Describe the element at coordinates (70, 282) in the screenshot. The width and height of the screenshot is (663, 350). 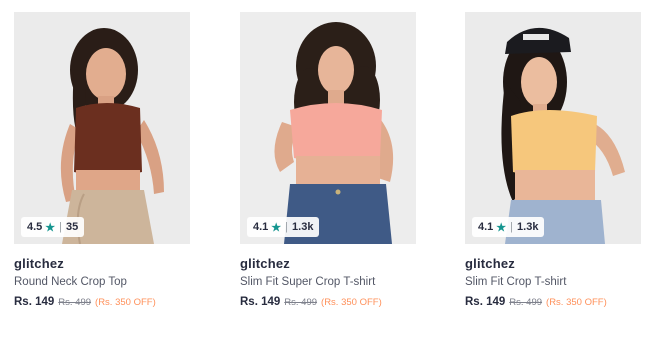
I see `product-name: Round Neck Crop Top` at that location.